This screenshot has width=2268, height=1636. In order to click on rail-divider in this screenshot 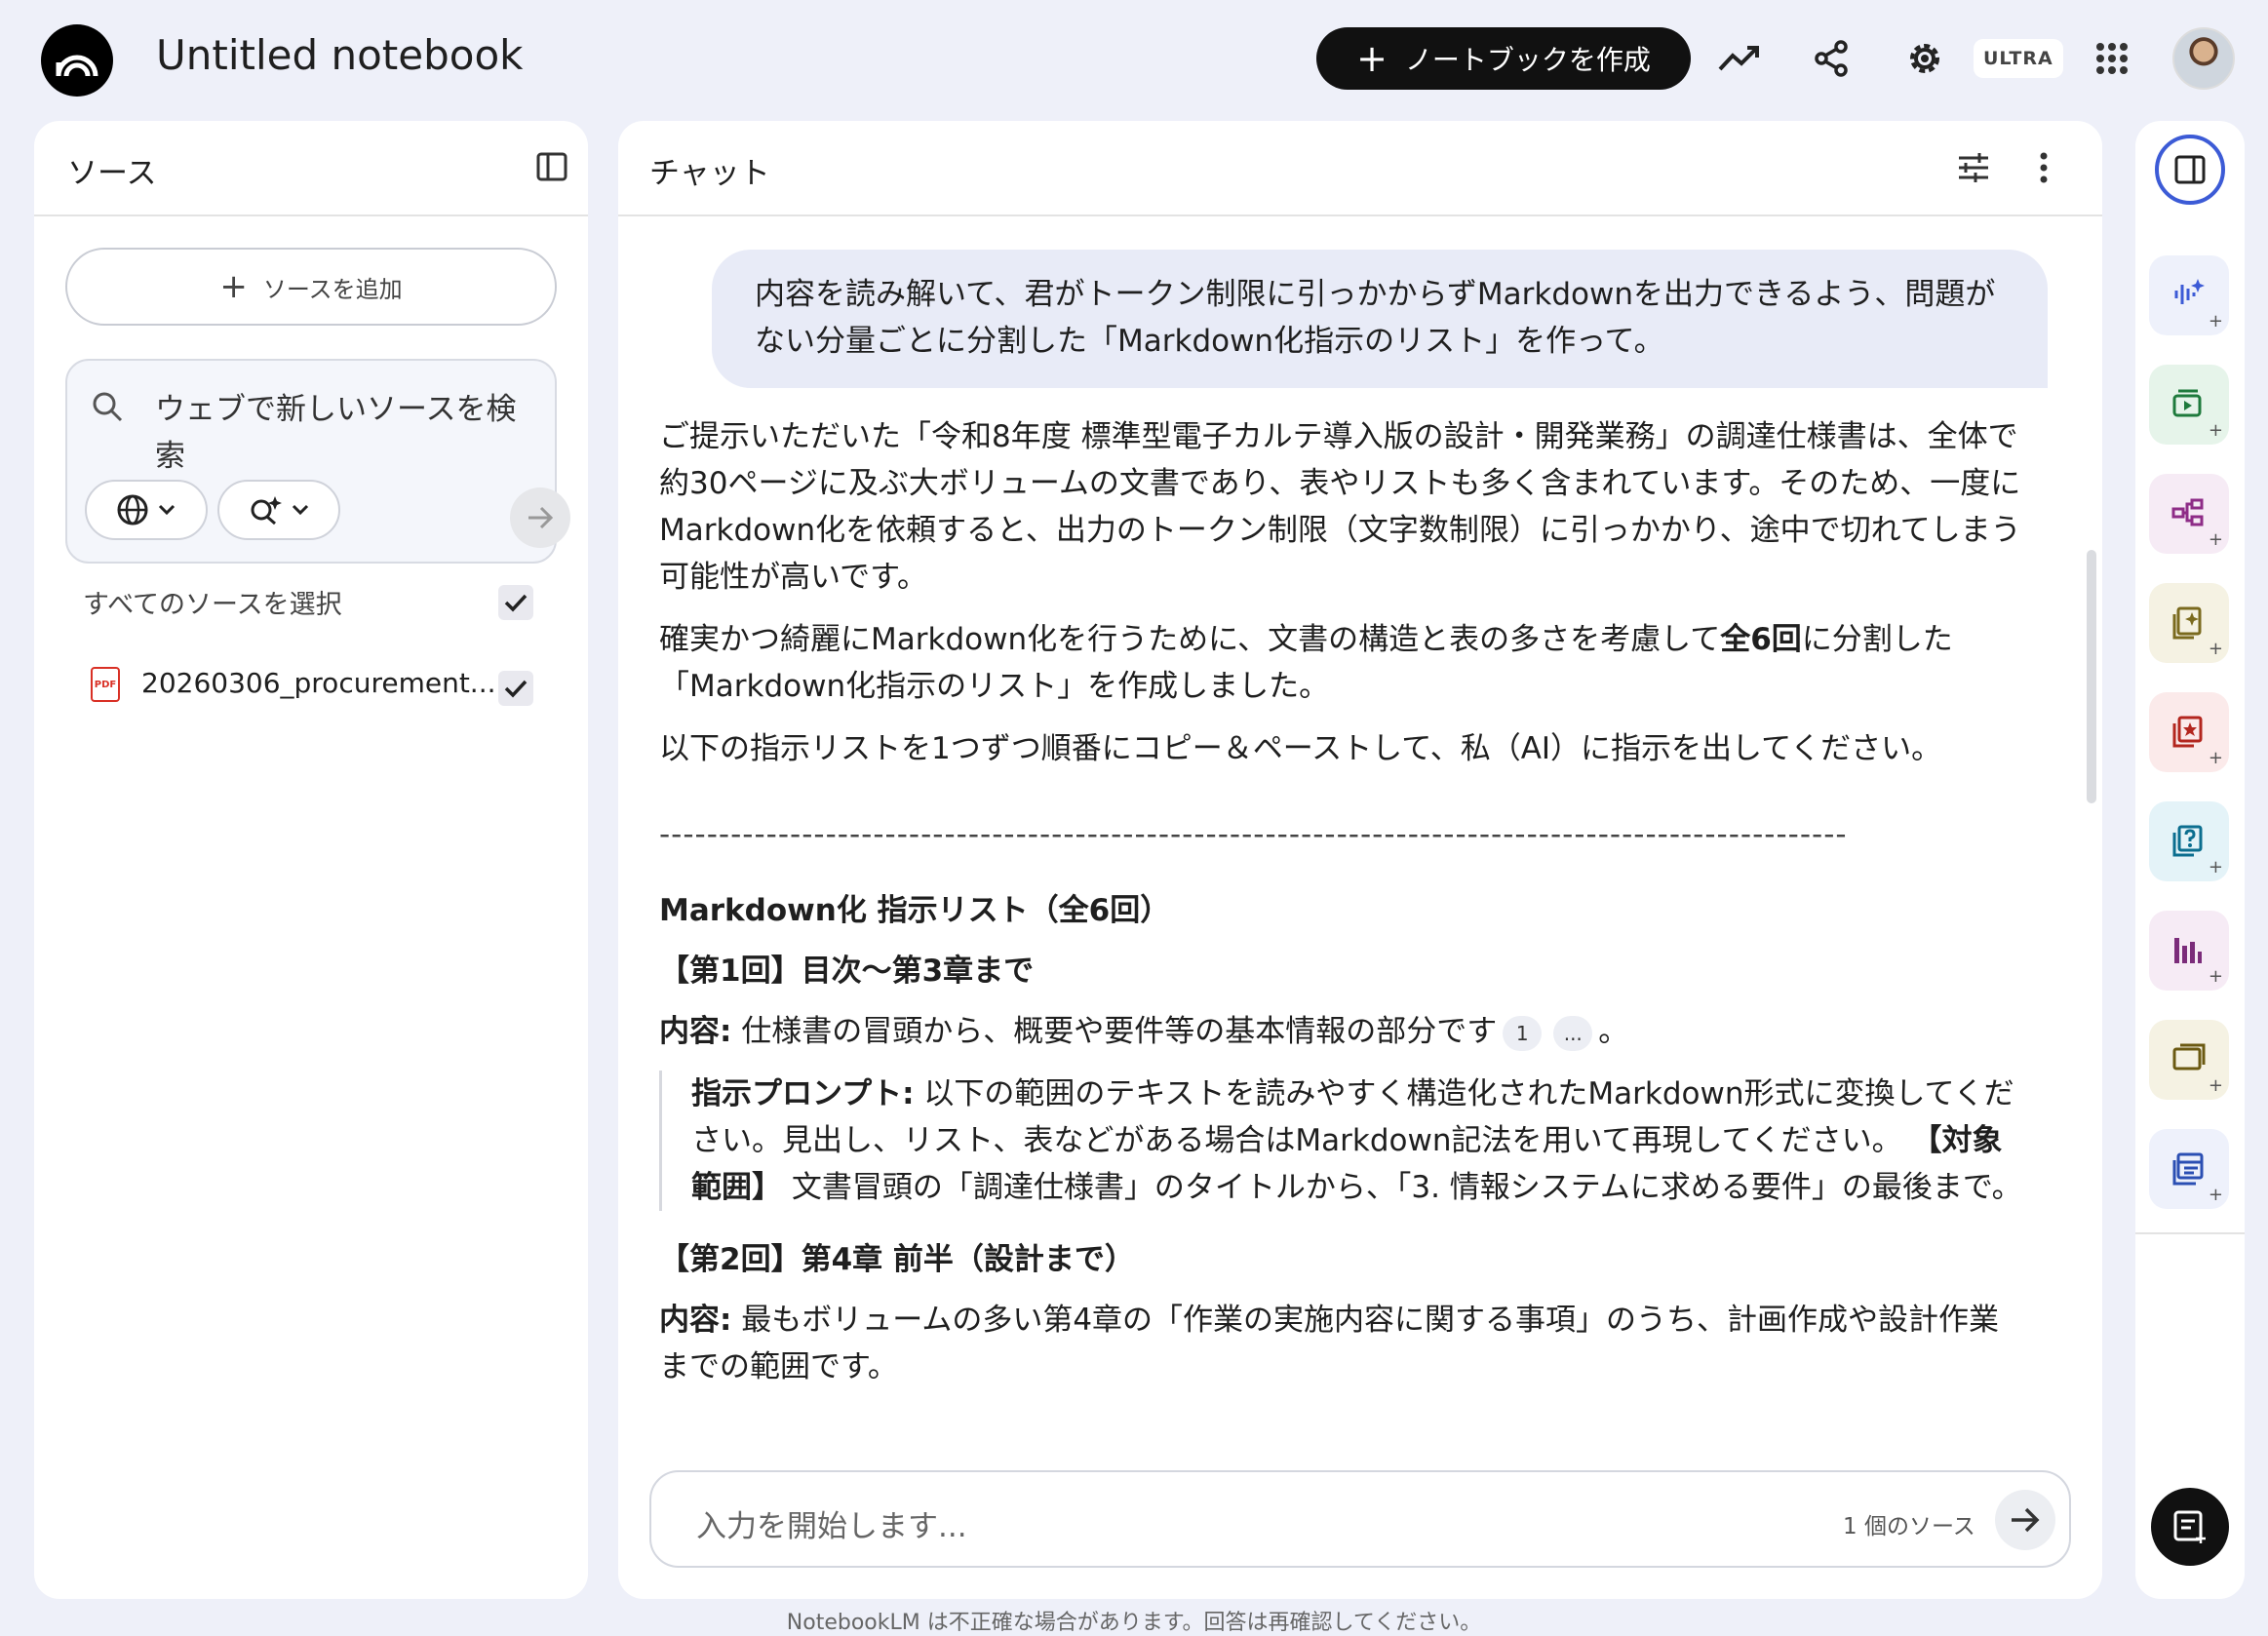, I will do `click(2190, 1233)`.